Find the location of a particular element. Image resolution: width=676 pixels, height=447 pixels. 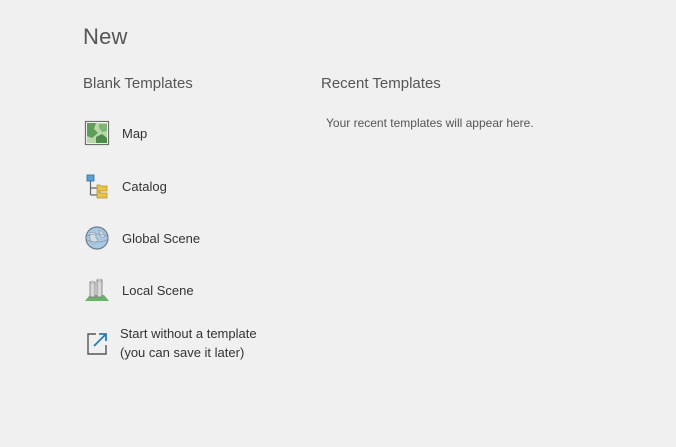

globe-icon is located at coordinates (97, 238).